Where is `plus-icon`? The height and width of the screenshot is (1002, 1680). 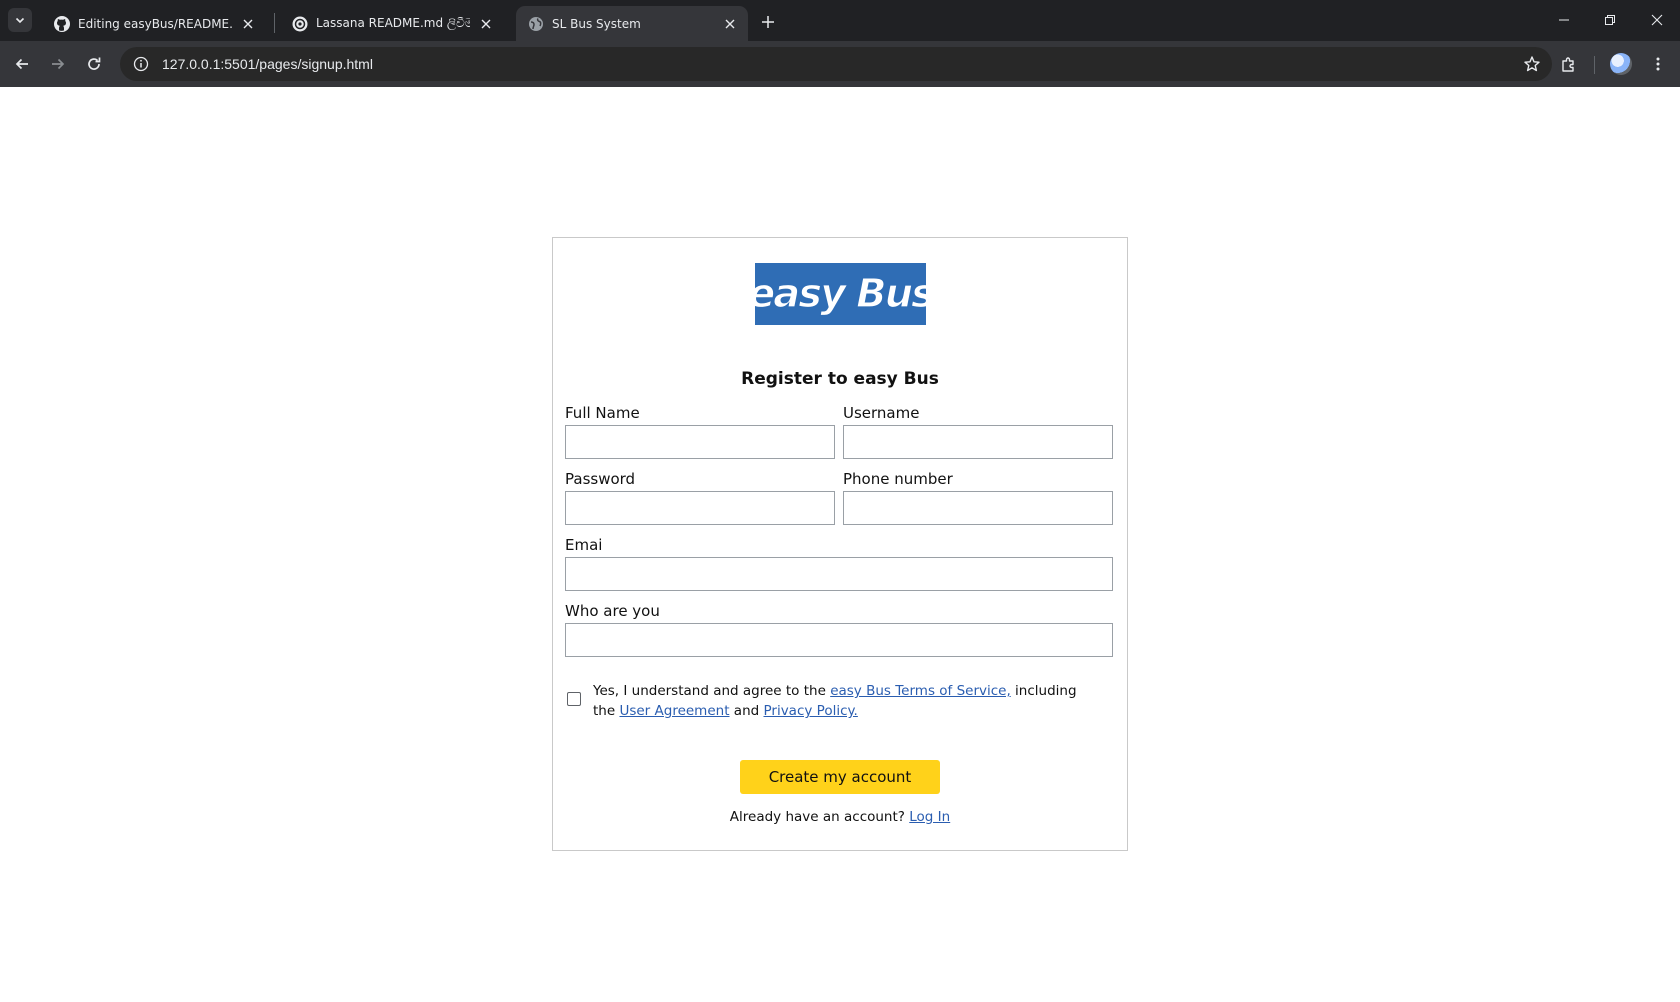
plus-icon is located at coordinates (768, 22).